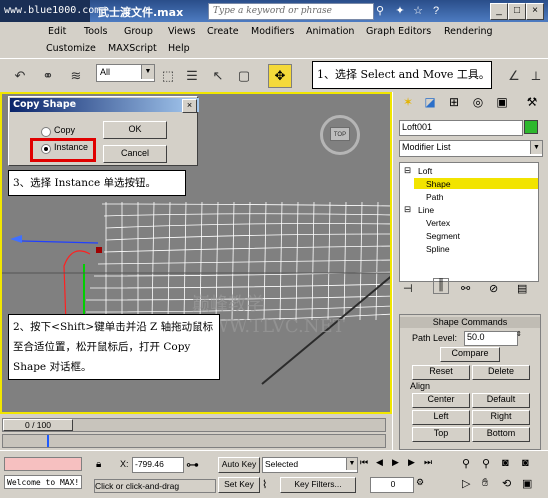 The height and width of the screenshot is (498, 548). I want to click on zoom-all-icon: ⚲, so click(486, 463).